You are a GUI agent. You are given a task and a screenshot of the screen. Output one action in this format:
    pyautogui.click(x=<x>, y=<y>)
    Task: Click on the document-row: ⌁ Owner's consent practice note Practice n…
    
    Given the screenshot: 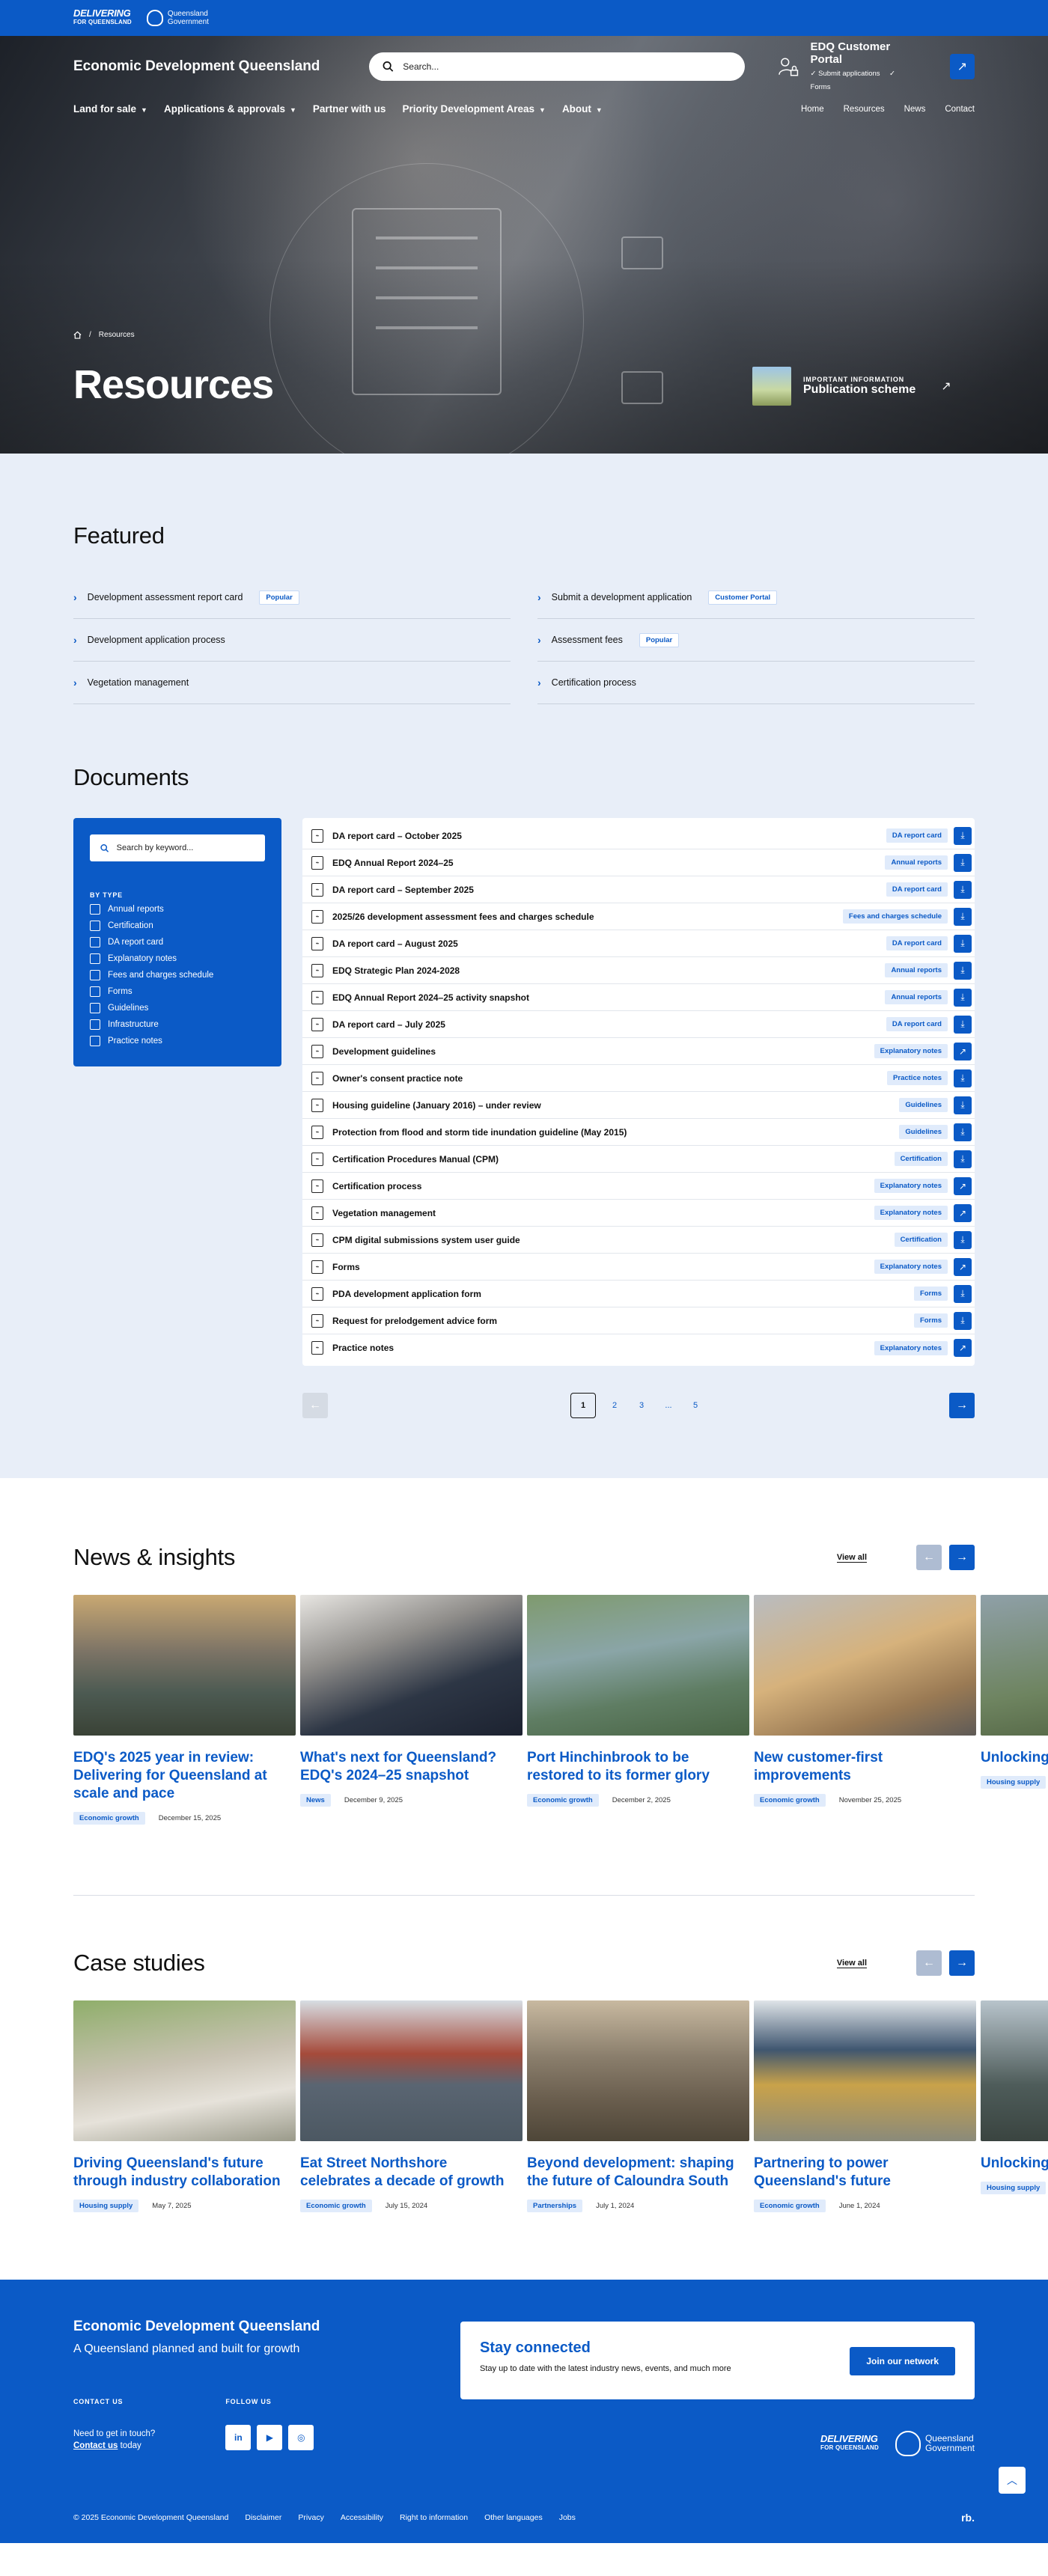 What is the action you would take?
    pyautogui.click(x=638, y=1078)
    